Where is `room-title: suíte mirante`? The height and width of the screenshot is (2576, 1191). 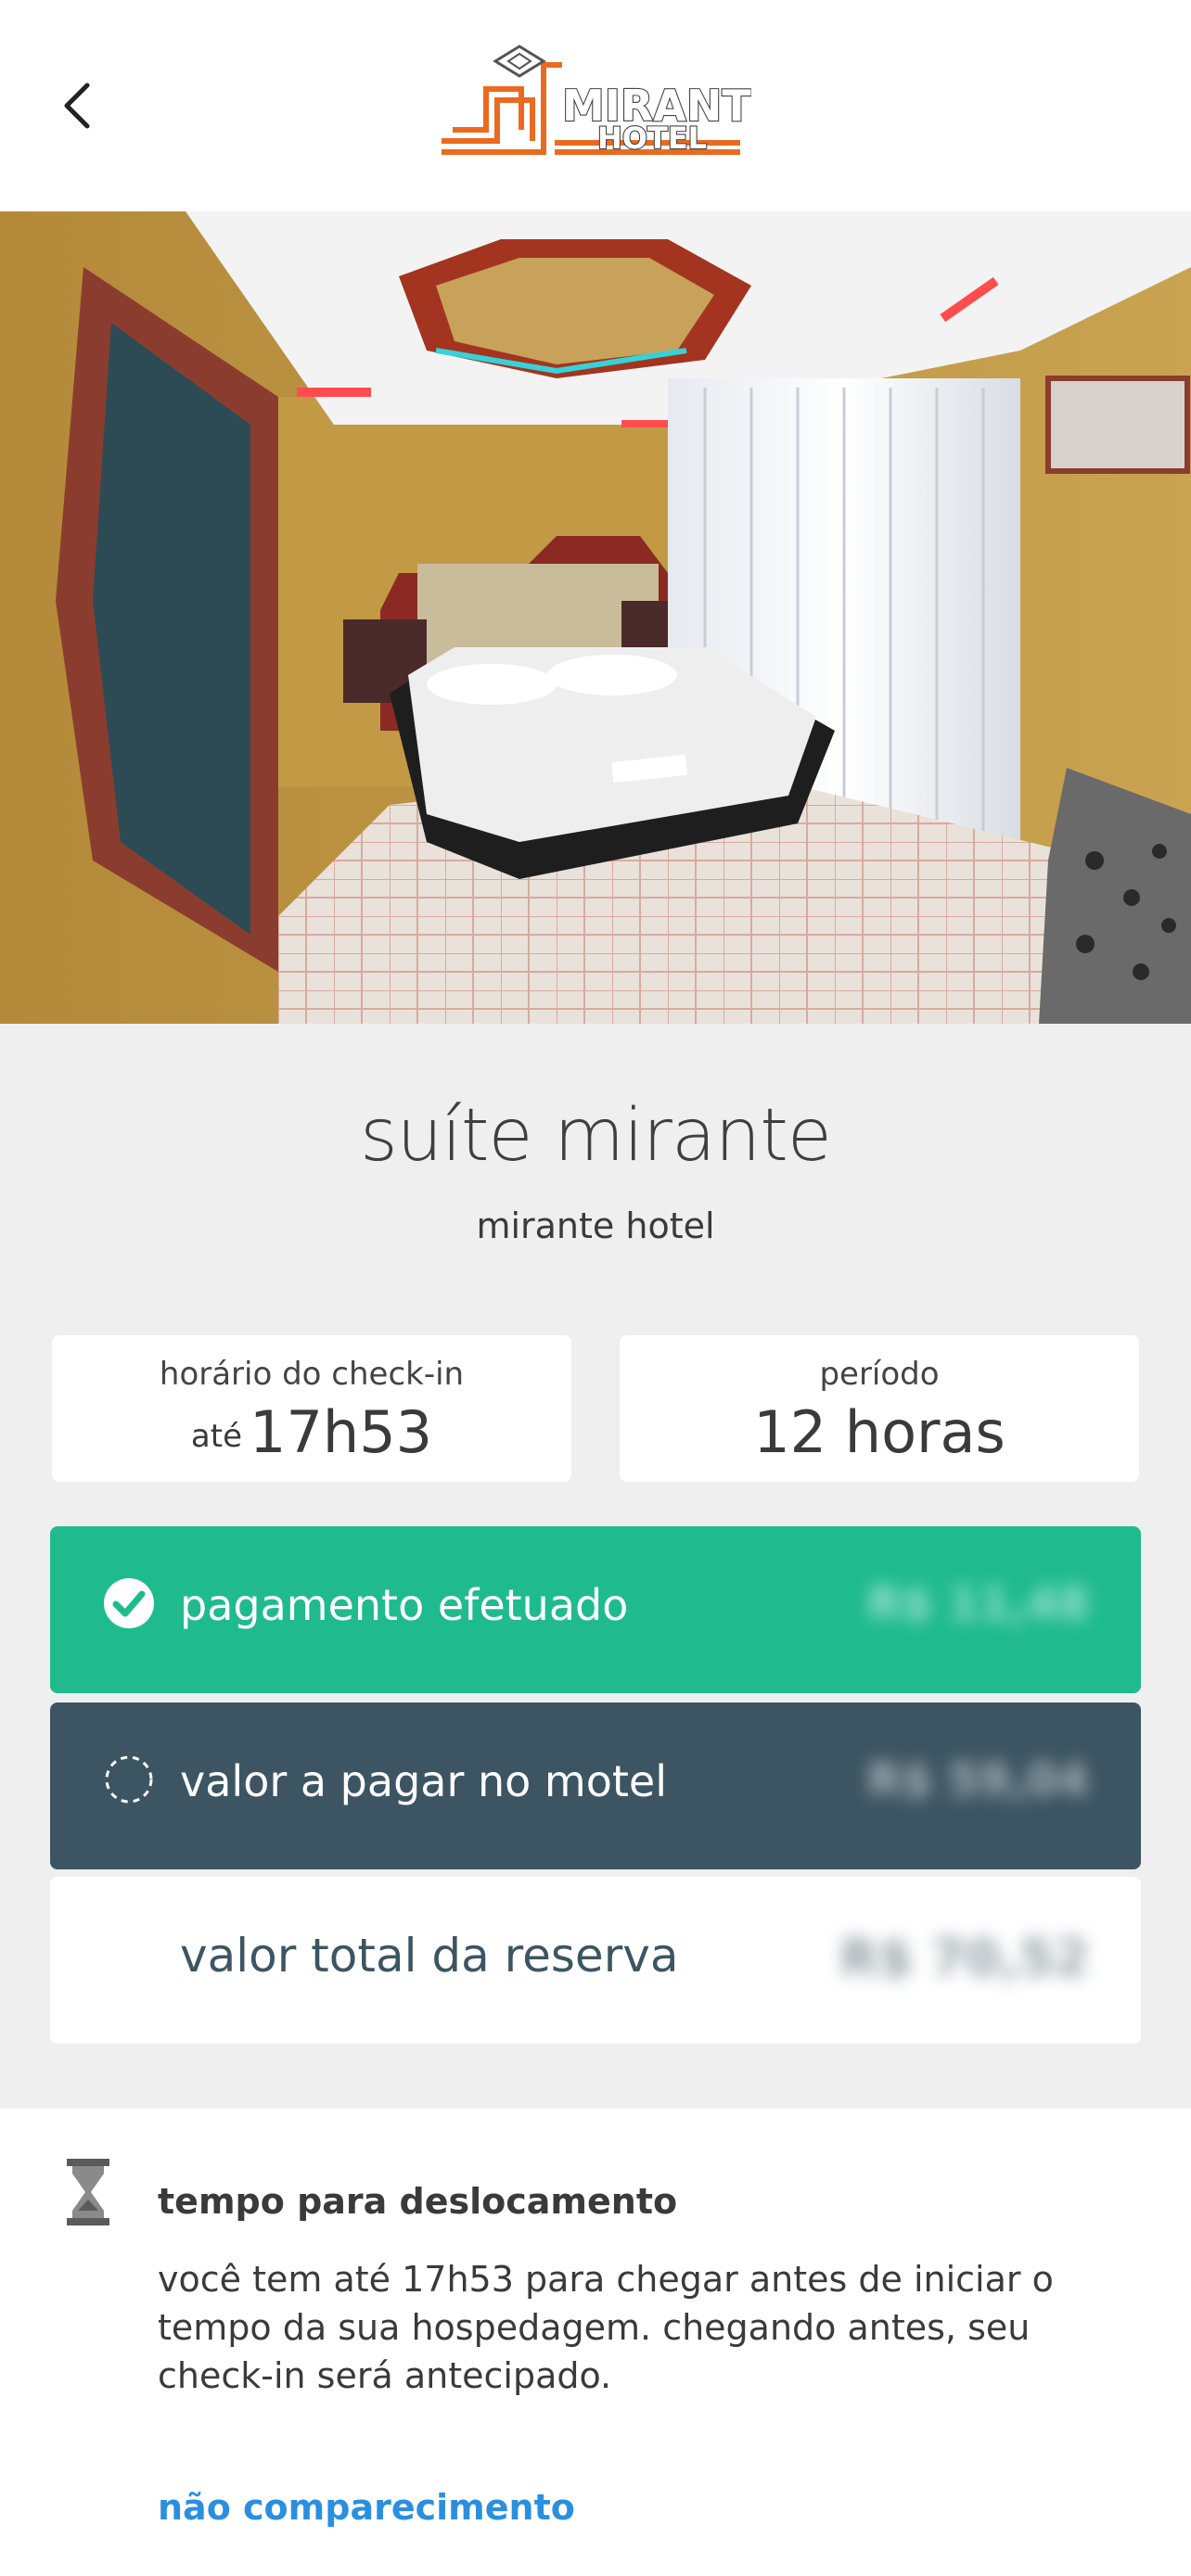
room-title: suíte mirante is located at coordinates (596, 1136).